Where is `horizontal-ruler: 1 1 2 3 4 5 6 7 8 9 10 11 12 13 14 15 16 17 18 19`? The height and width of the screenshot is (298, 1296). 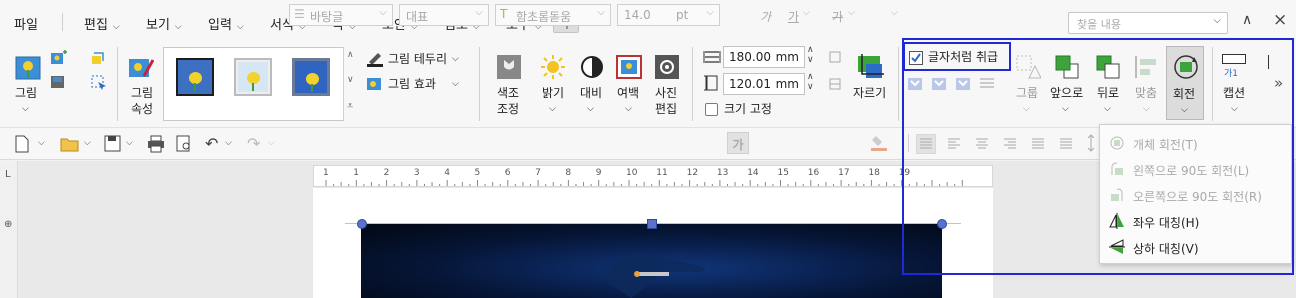
horizontal-ruler: 1 1 2 3 4 5 6 7 8 9 10 11 12 13 14 15 16 17 18 19 is located at coordinates (653, 176).